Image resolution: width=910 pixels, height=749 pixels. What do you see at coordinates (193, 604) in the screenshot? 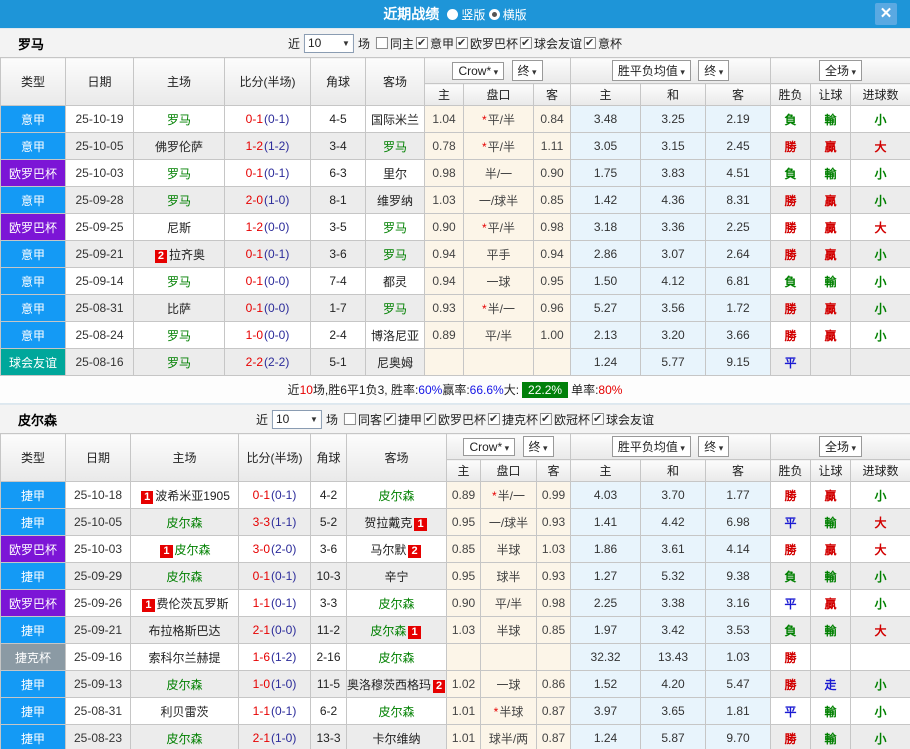
I see `team-name: 费伦茨瓦罗斯` at bounding box center [193, 604].